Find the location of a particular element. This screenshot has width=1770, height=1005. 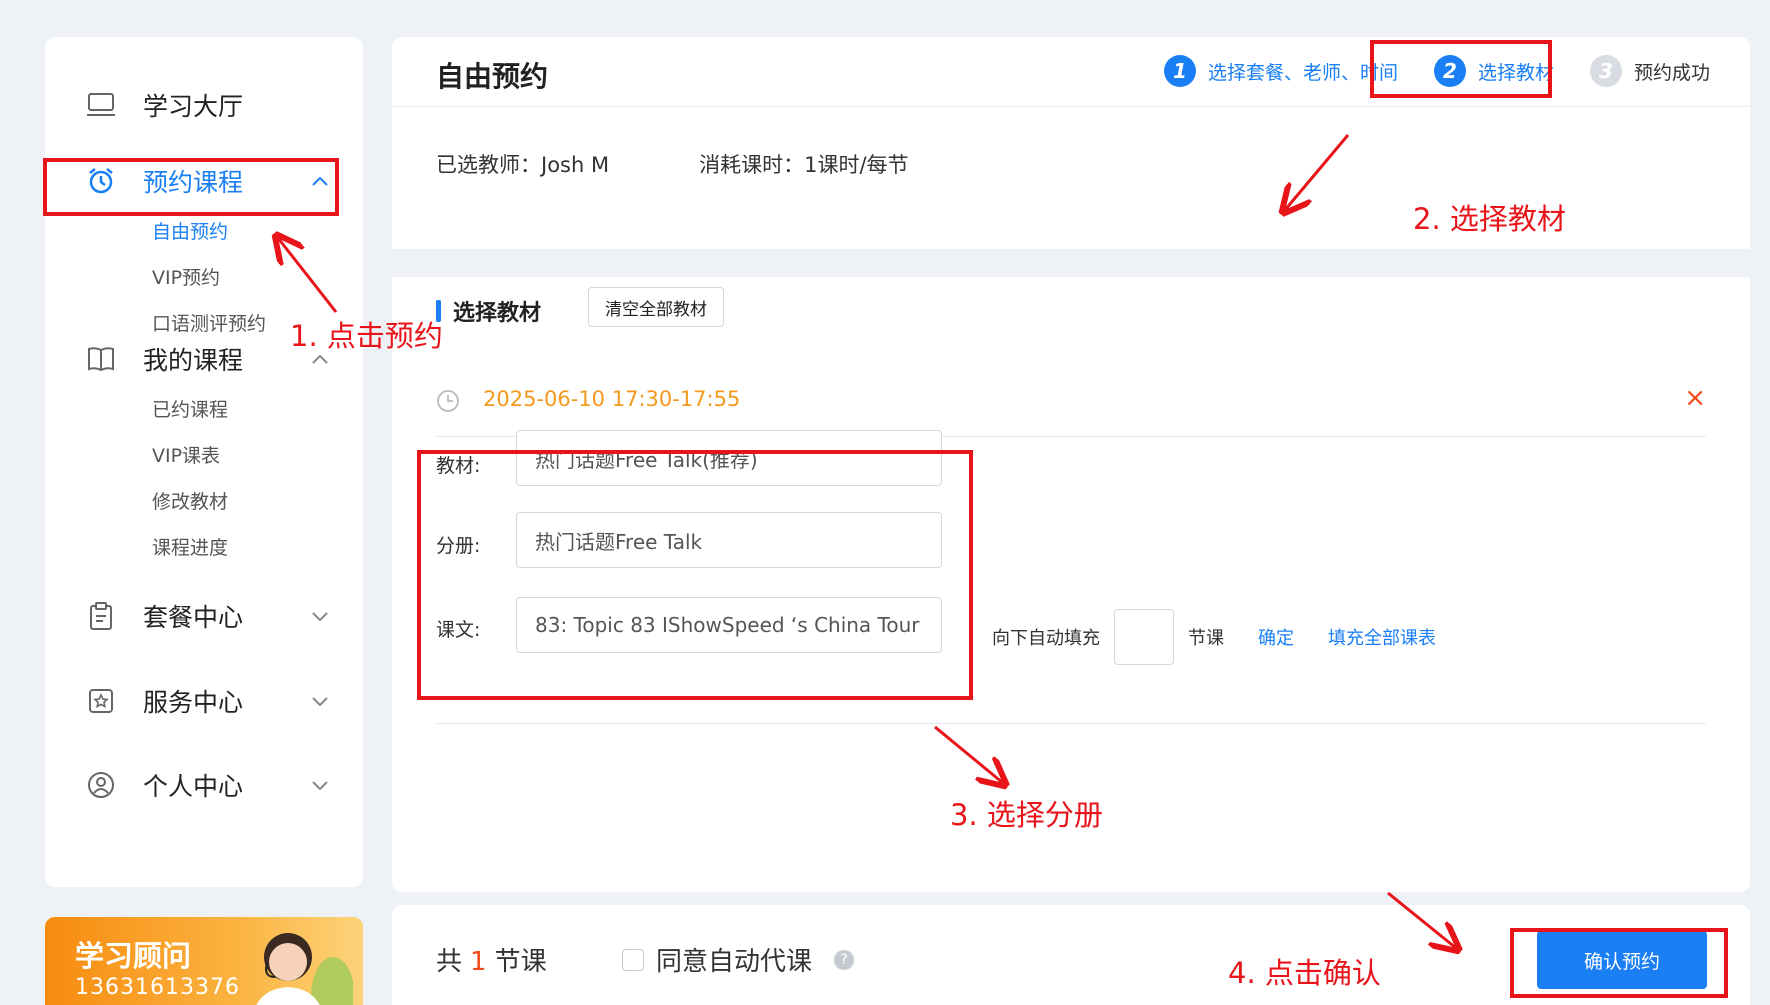

sidebar-item-vip-schedule: VIP课表 is located at coordinates (204, 454).